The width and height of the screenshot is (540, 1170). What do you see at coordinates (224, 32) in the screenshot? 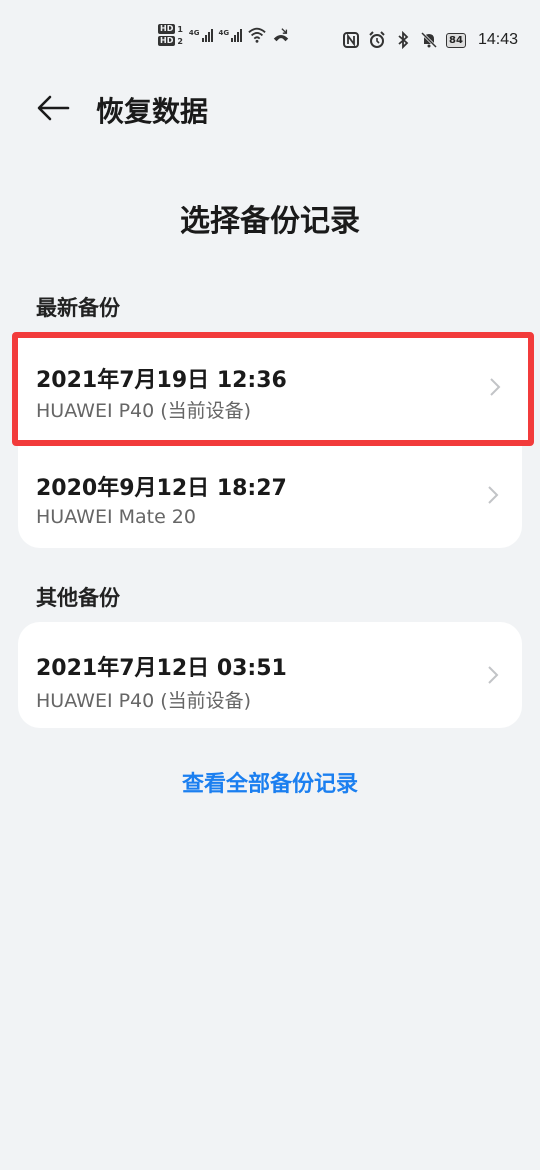
I see `network-2-type: 4G` at bounding box center [224, 32].